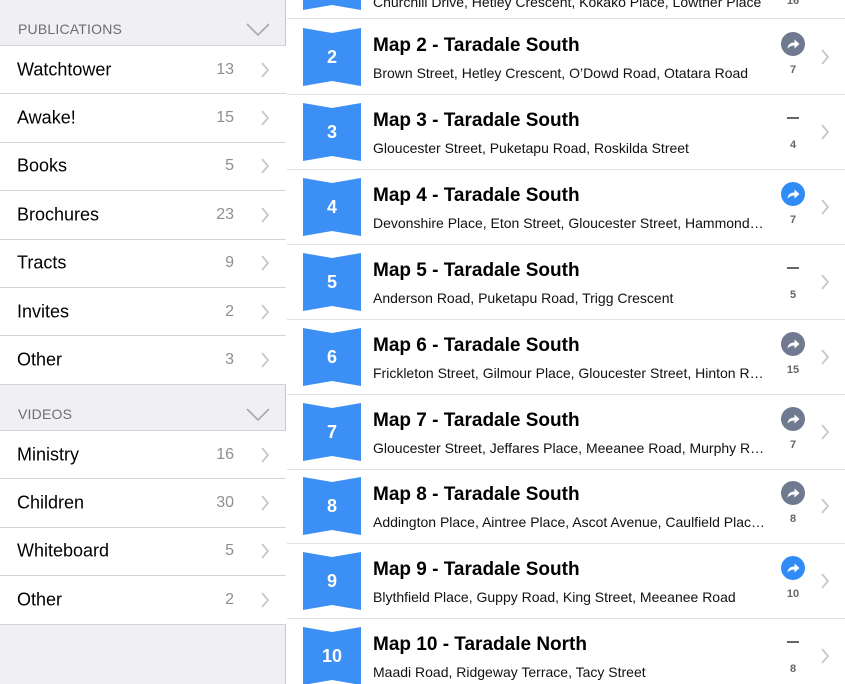 The width and height of the screenshot is (845, 684). What do you see at coordinates (332, 206) in the screenshot?
I see `map-badge: 4` at bounding box center [332, 206].